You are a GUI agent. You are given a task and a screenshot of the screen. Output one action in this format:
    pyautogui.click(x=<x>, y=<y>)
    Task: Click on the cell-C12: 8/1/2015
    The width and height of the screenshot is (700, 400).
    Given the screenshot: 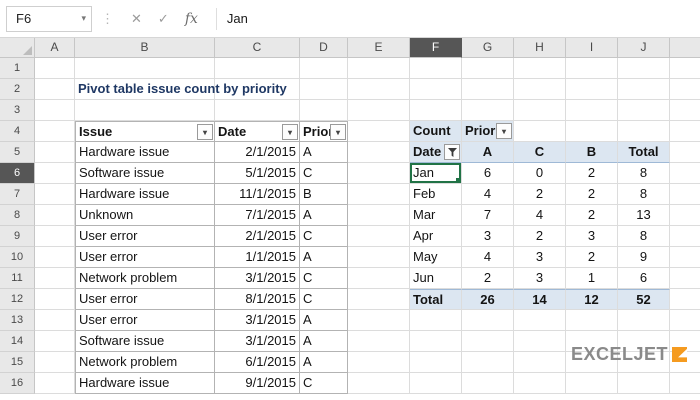 What is the action you would take?
    pyautogui.click(x=257, y=299)
    